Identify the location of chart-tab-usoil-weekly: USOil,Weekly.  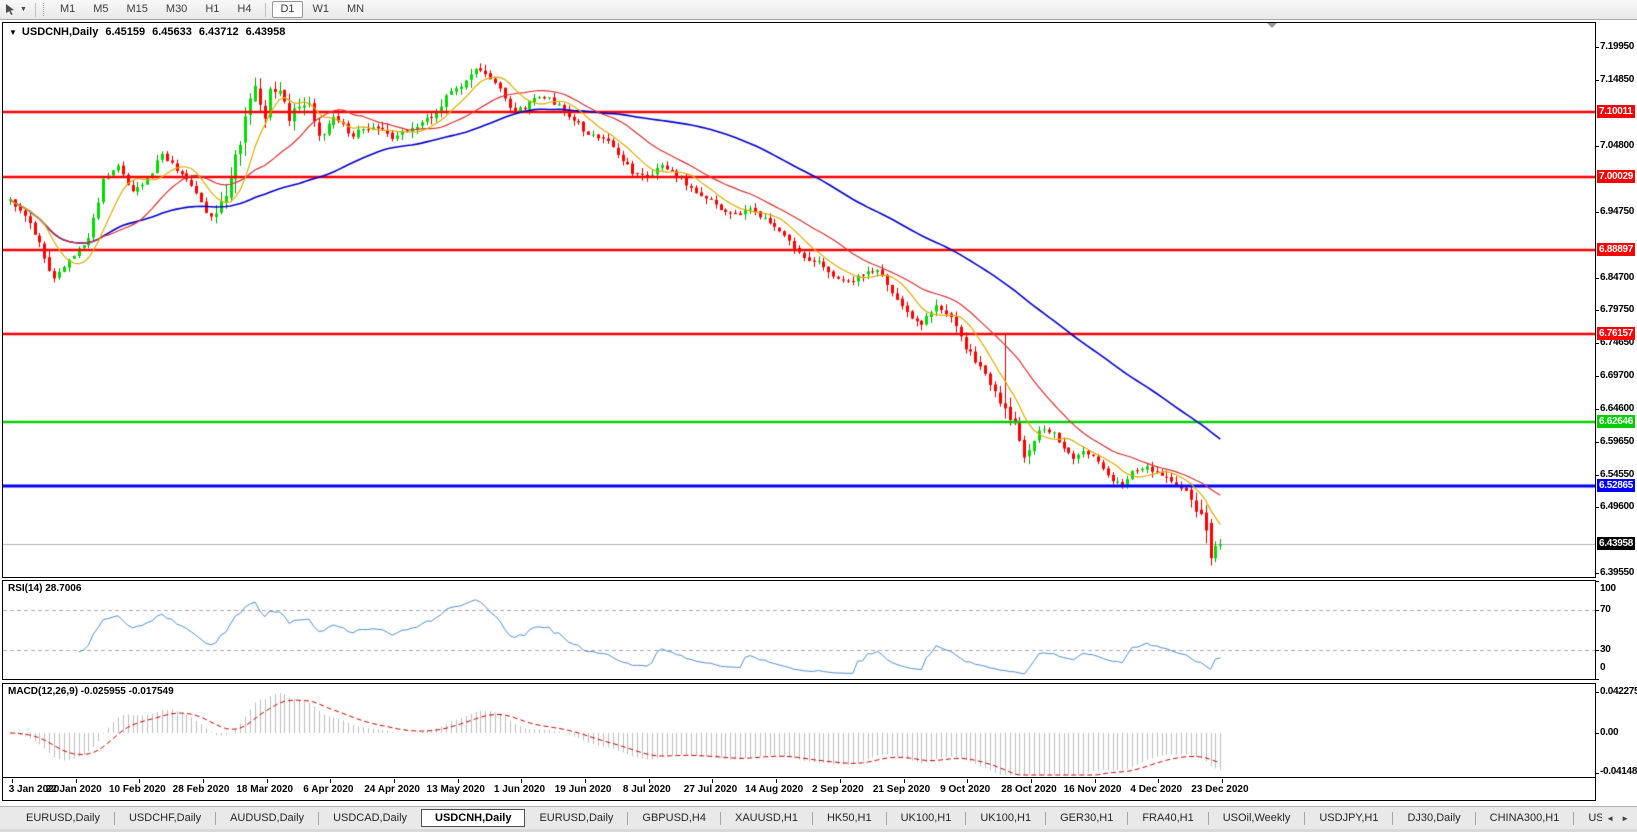
(1257, 818).